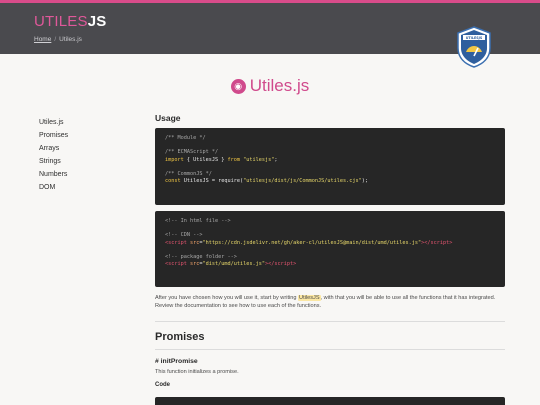  Describe the element at coordinates (97, 21) in the screenshot. I see `brand-part2: JS` at that location.